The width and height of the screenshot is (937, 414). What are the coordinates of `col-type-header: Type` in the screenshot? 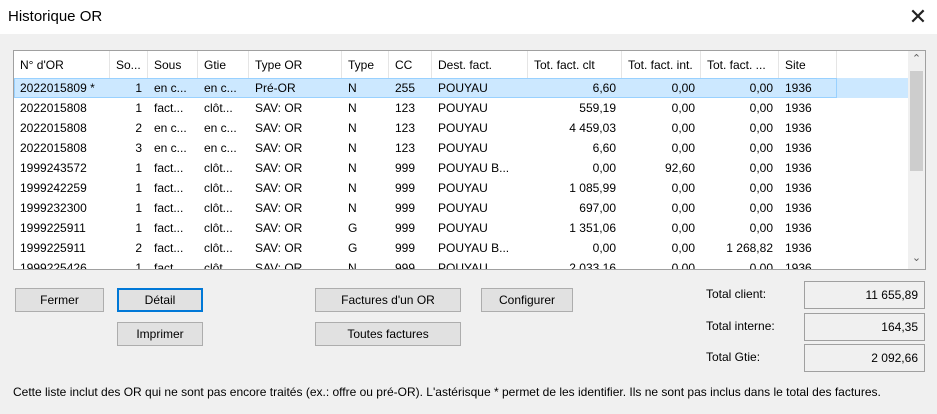 It's located at (365, 64).